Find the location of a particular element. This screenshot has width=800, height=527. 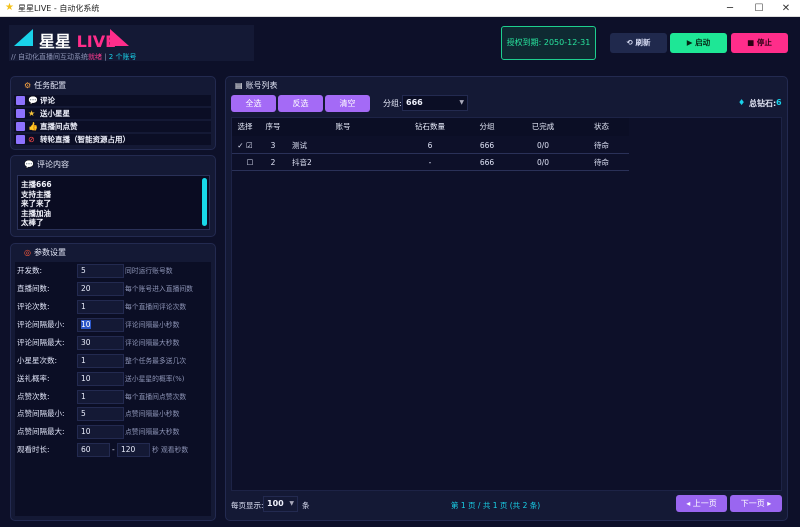

prohibited-icon: ⊘ is located at coordinates (31, 139).